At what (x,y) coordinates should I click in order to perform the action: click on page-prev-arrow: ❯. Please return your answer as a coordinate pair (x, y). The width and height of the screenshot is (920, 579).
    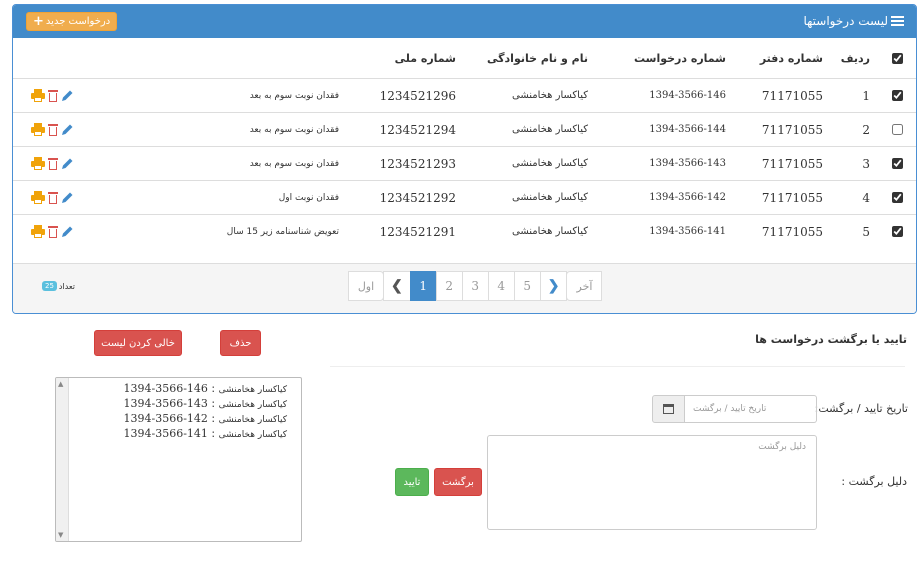
    Looking at the image, I should click on (553, 286).